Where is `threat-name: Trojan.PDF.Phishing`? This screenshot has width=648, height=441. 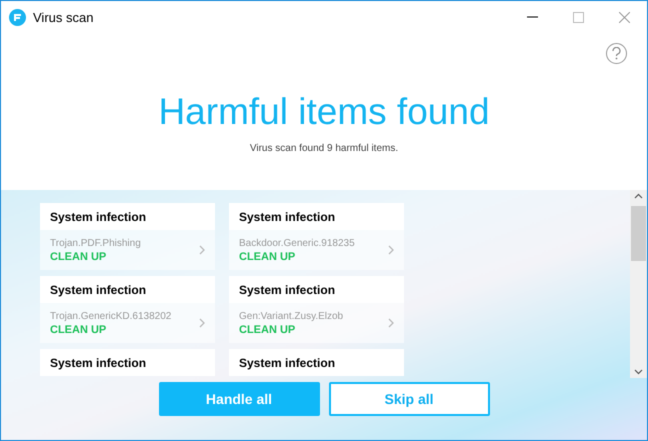 threat-name: Trojan.PDF.Phishing is located at coordinates (96, 243).